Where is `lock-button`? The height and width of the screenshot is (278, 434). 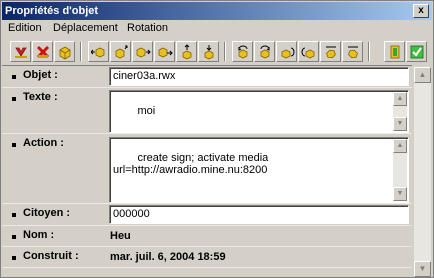 lock-button is located at coordinates (394, 51).